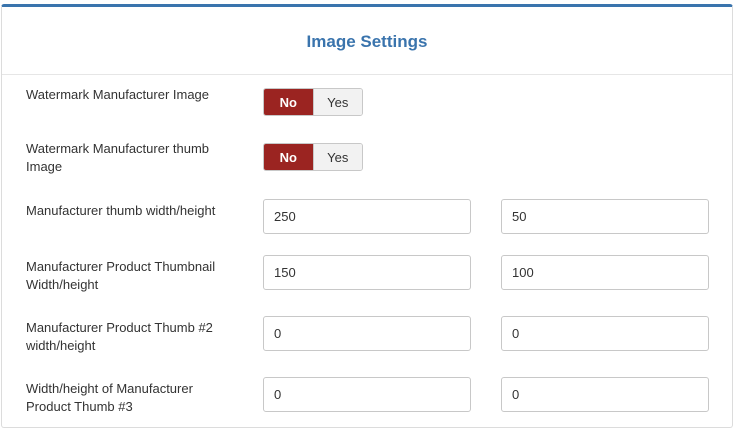 Image resolution: width=738 pixels, height=435 pixels. Describe the element at coordinates (605, 394) in the screenshot. I see `product-thumb3-height-input` at that location.